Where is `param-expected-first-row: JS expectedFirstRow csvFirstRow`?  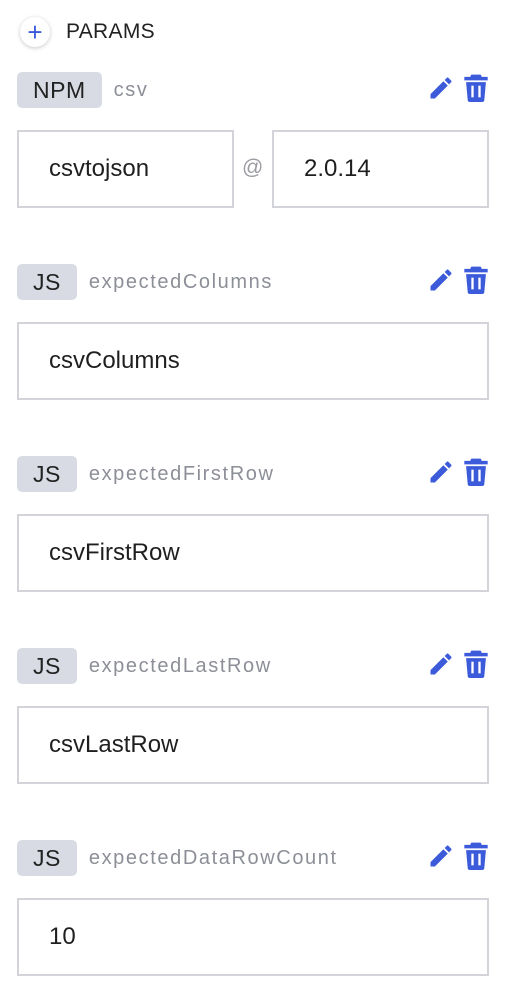 param-expected-first-row: JS expectedFirstRow csvFirstRow is located at coordinates (253, 524).